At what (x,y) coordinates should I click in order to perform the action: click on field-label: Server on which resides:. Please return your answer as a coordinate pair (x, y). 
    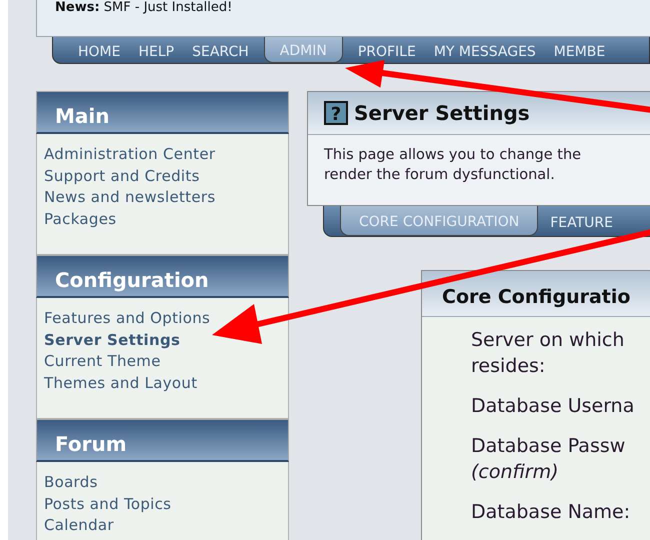
    Looking at the image, I should click on (548, 353).